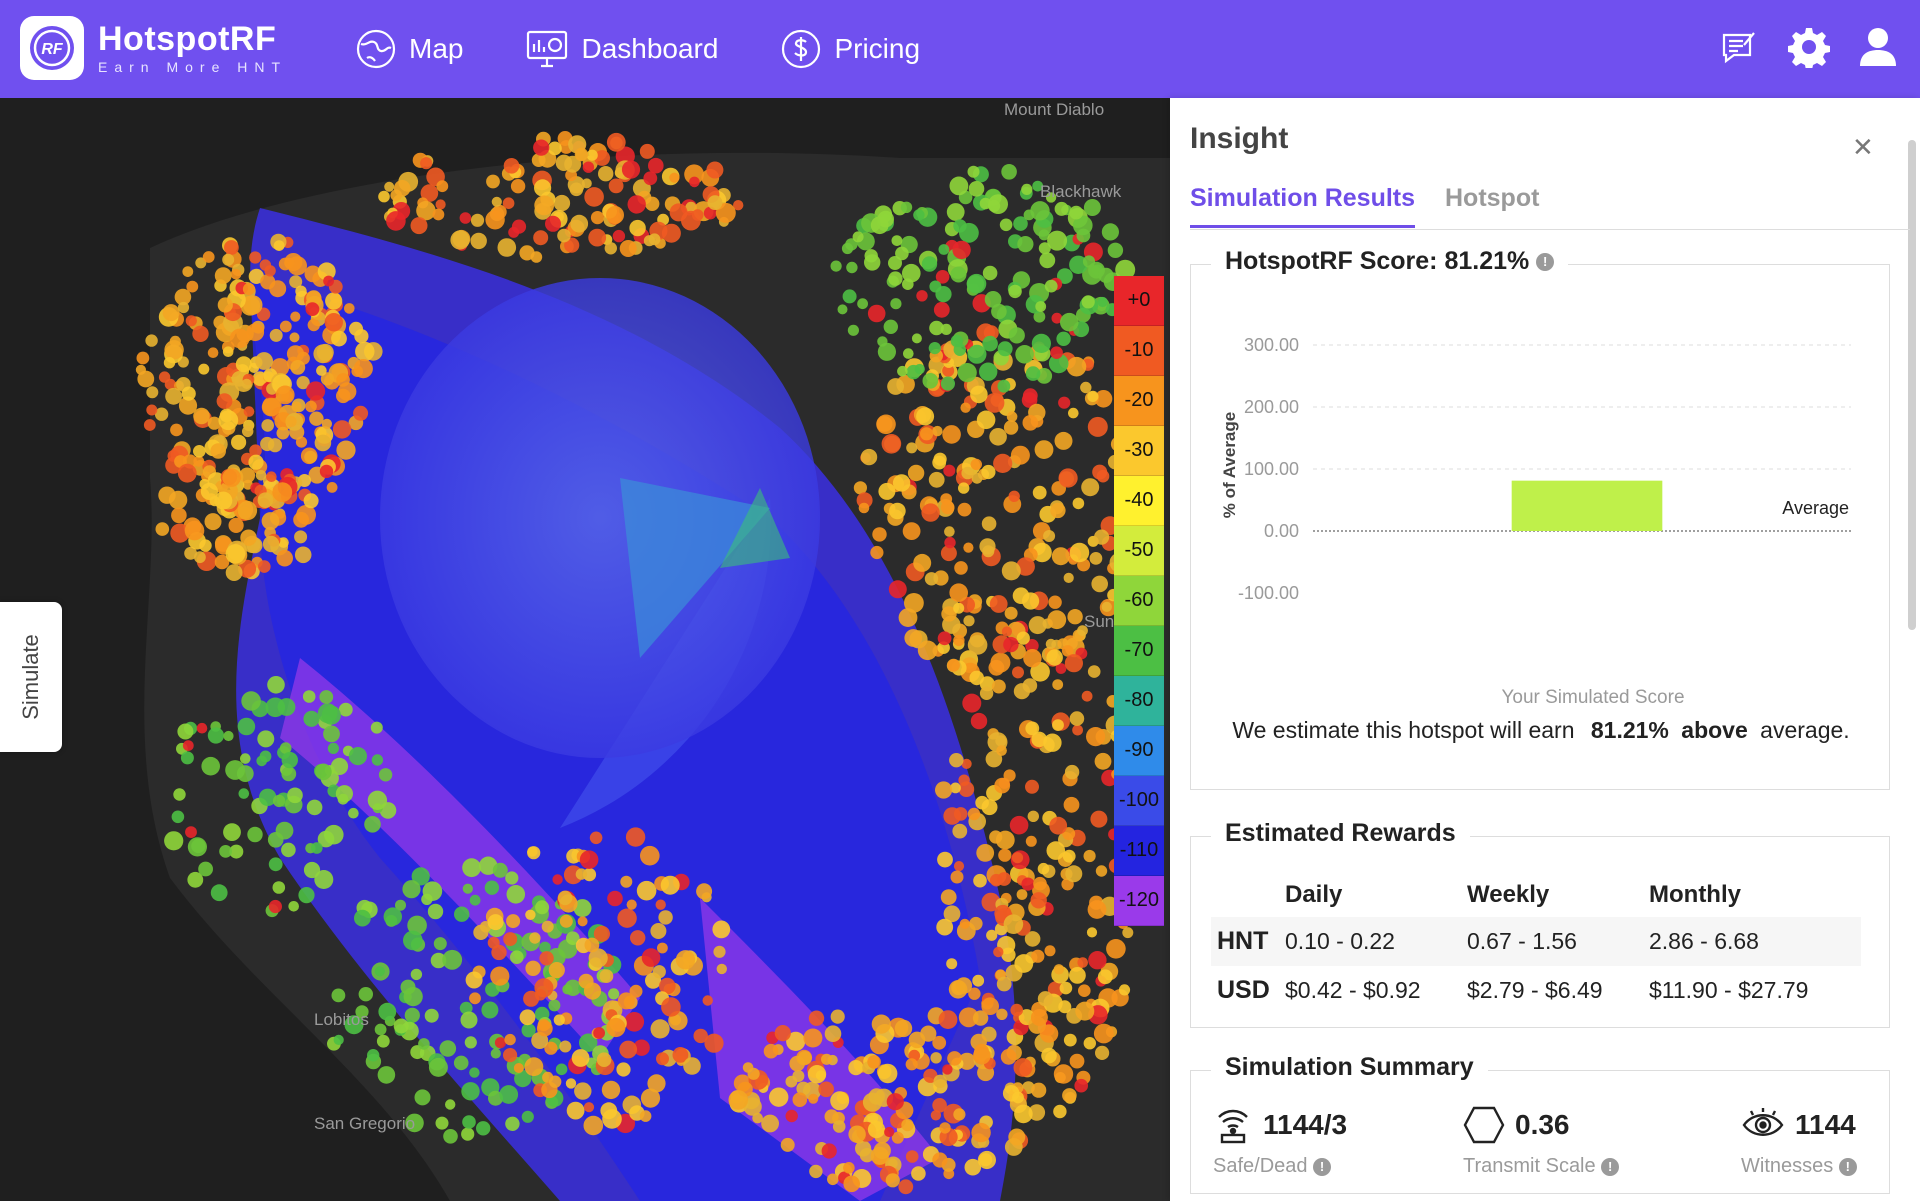 The height and width of the screenshot is (1201, 1920). Describe the element at coordinates (1740, 49) in the screenshot. I see `feedback-icon` at that location.